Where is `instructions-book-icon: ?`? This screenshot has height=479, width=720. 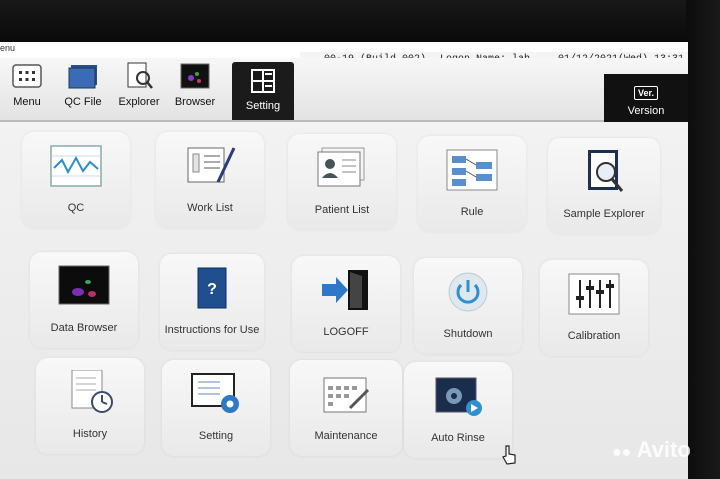 instructions-book-icon: ? is located at coordinates (212, 288).